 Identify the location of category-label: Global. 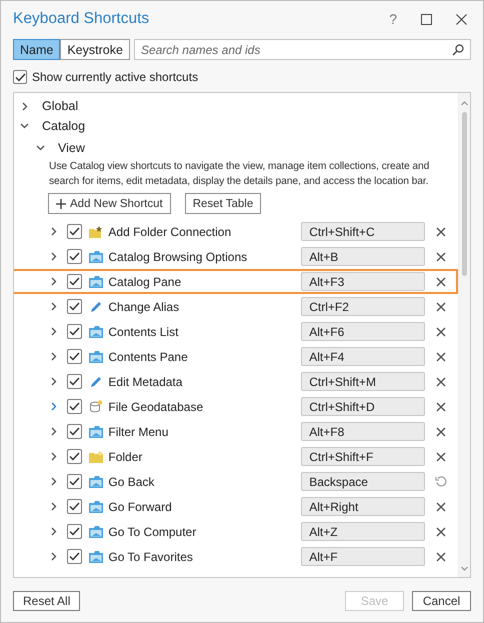
(60, 106).